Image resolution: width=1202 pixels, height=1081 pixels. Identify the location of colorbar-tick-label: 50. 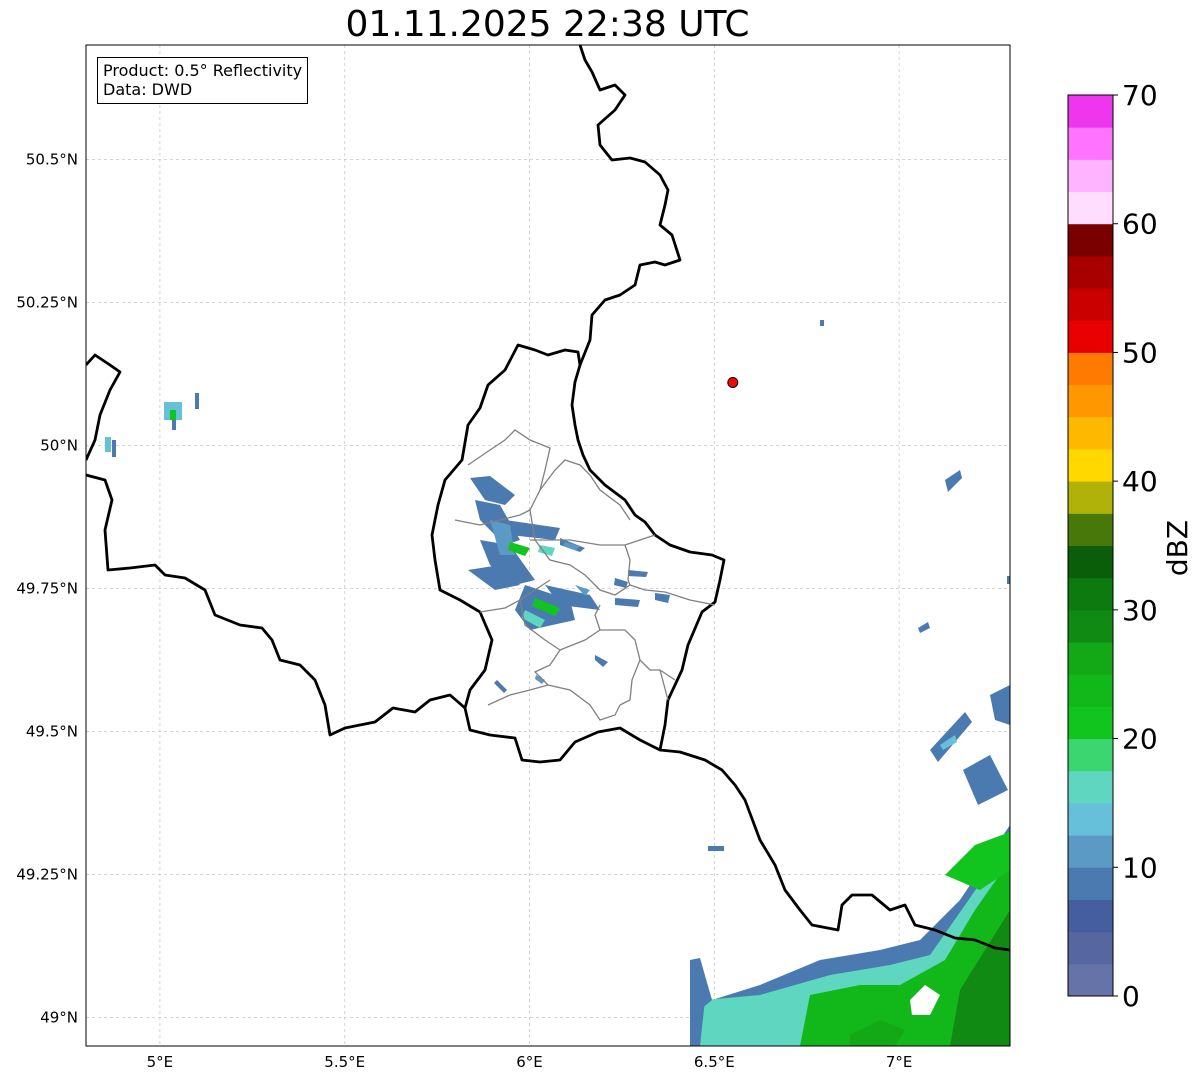
(1140, 352).